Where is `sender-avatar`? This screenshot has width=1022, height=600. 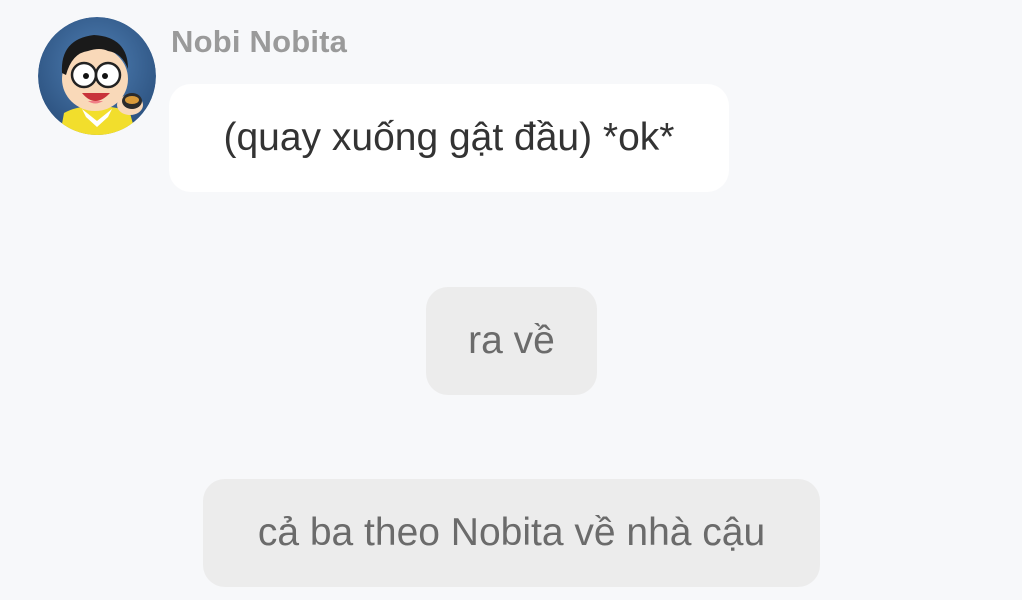 sender-avatar is located at coordinates (97, 76).